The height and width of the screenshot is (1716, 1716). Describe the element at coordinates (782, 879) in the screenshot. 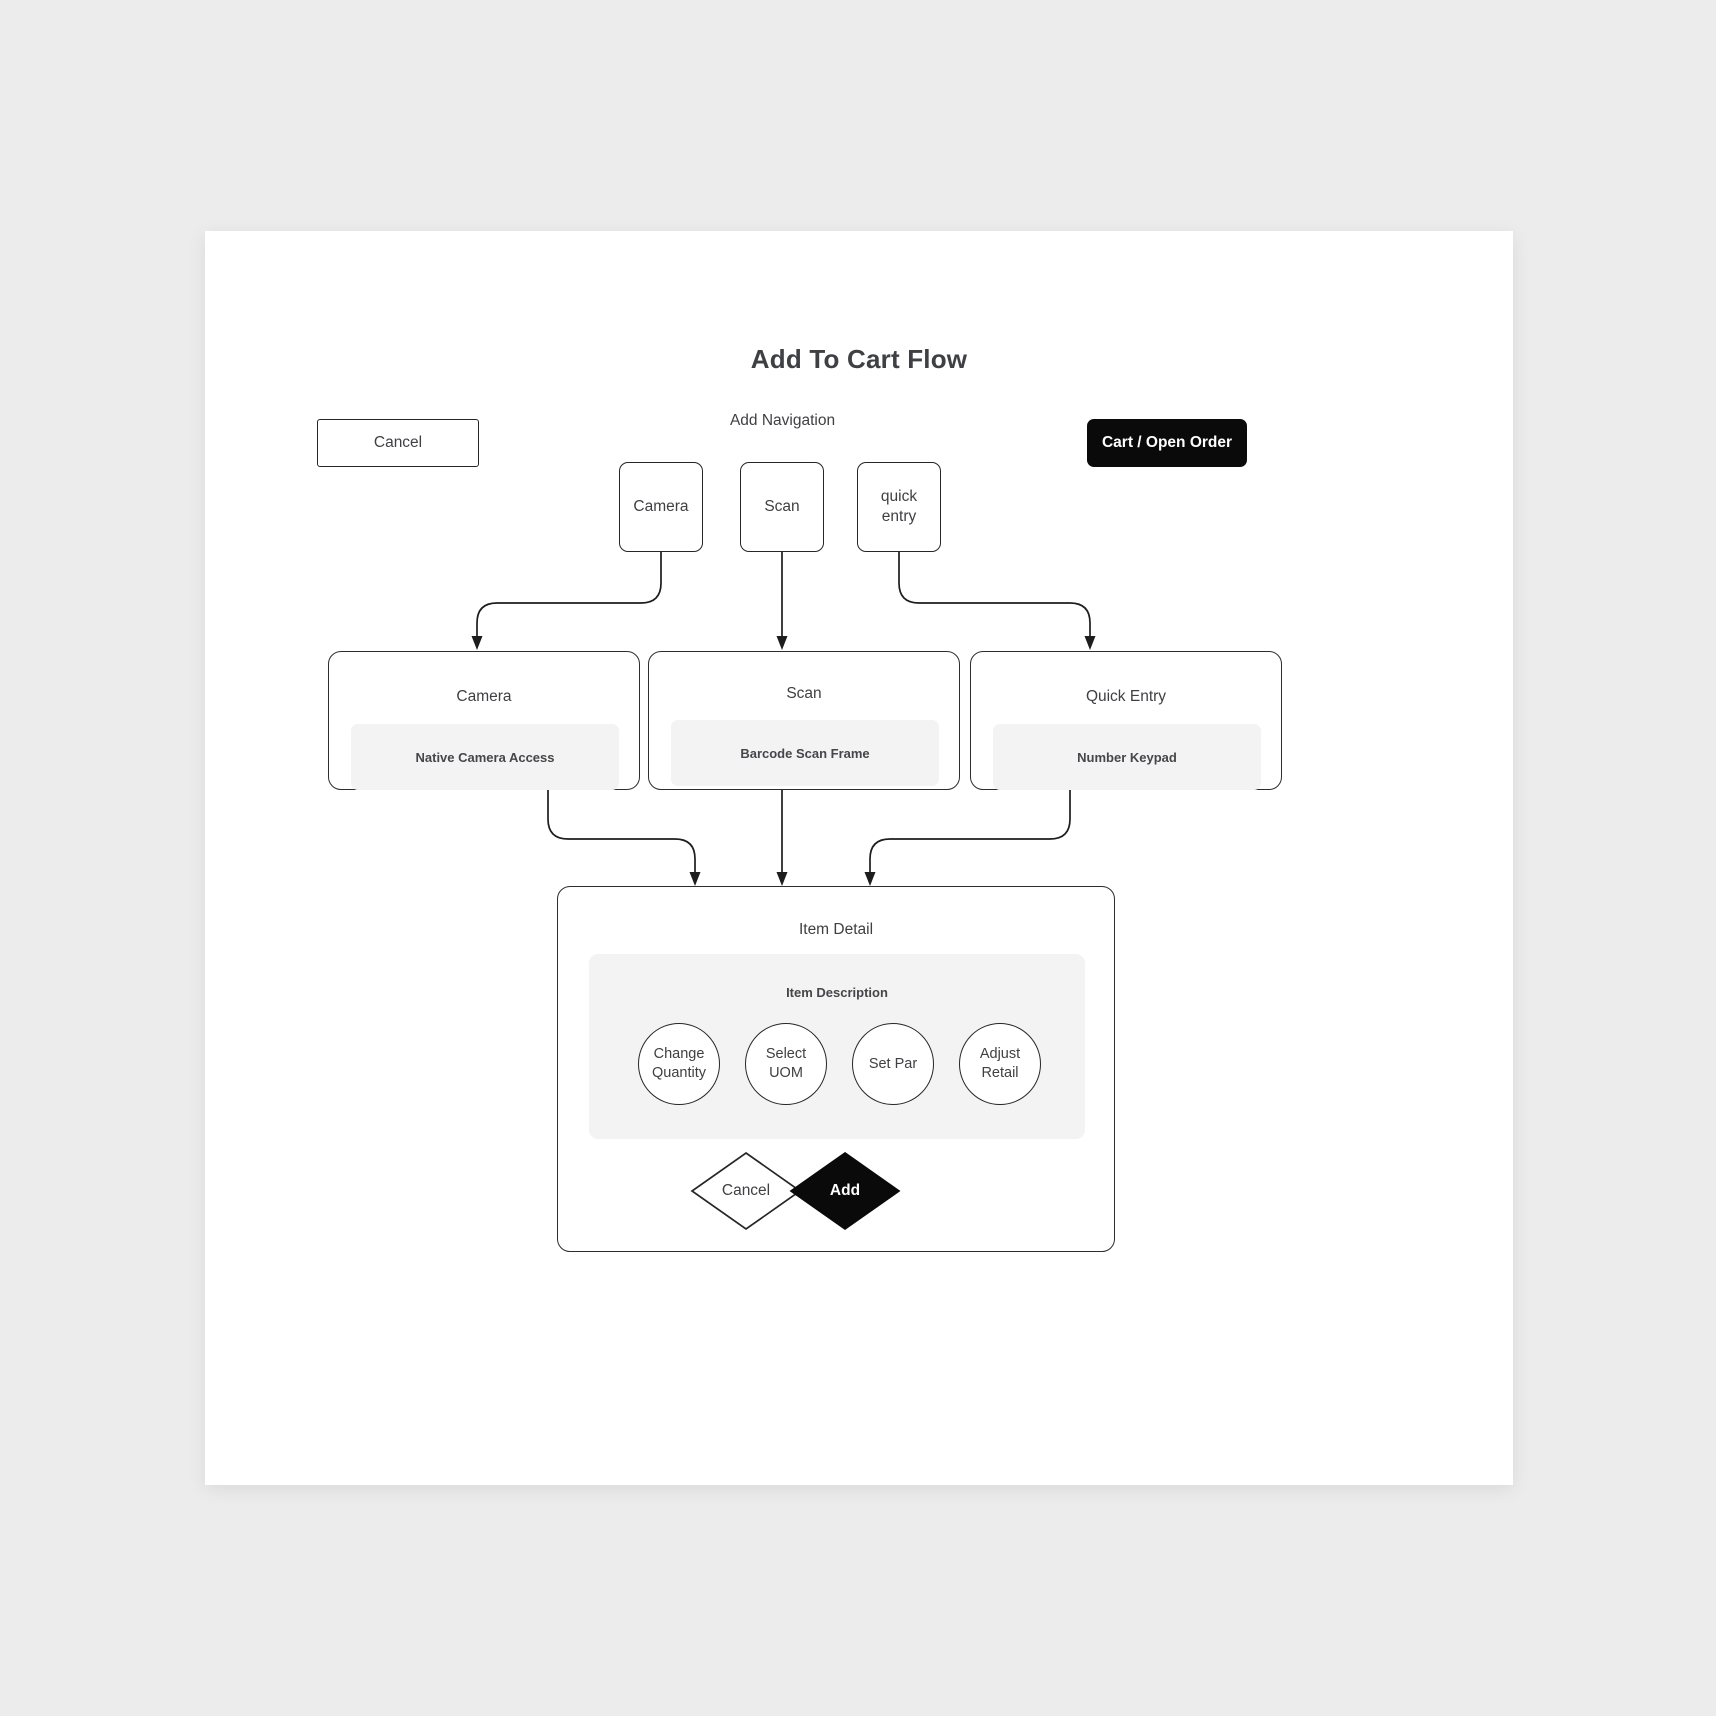

I see `arrowhead-scan-detail` at that location.